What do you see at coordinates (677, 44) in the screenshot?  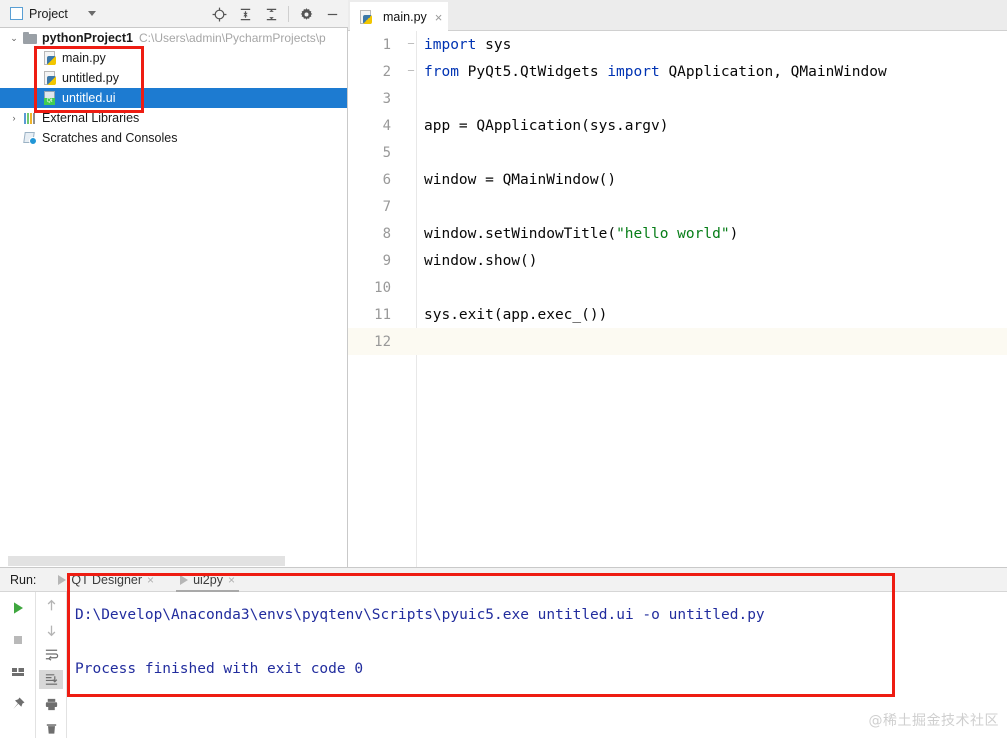 I see `code-line: 1 ─ import sys` at bounding box center [677, 44].